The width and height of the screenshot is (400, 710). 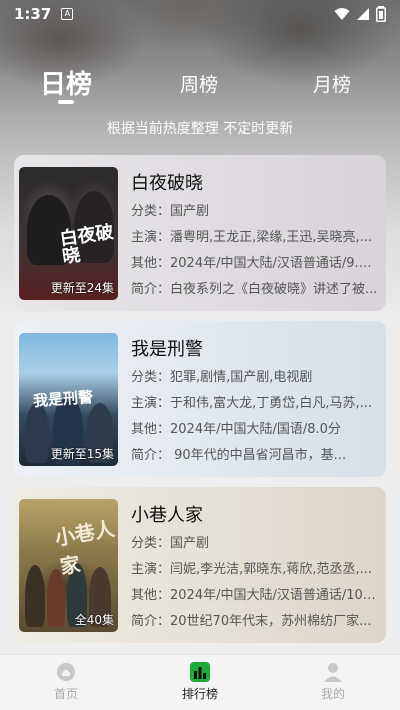 What do you see at coordinates (86, 244) in the screenshot?
I see `poster-title: 白夜破晓` at bounding box center [86, 244].